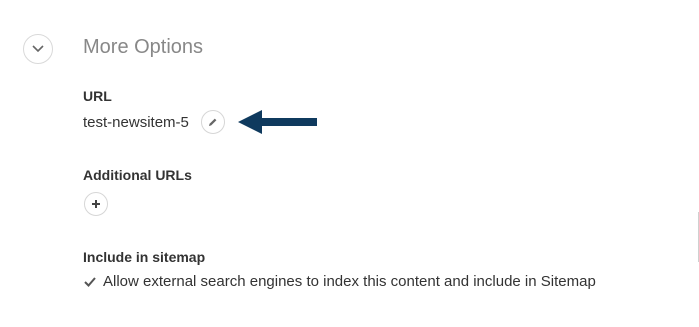  I want to click on collapse-toggle-button, so click(38, 49).